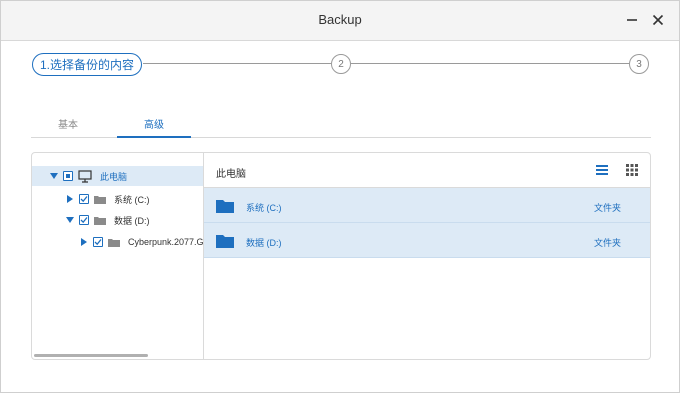 The width and height of the screenshot is (680, 393). Describe the element at coordinates (91, 199) in the screenshot. I see `tree-item-drive-c: 系统 (C:)` at that location.